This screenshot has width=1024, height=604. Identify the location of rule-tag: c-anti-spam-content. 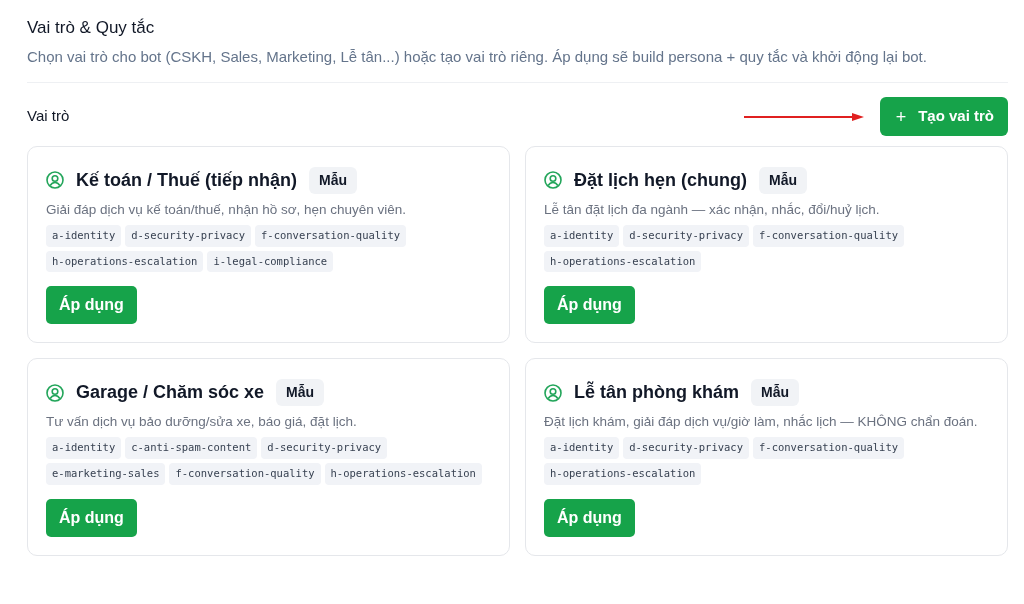
(191, 448).